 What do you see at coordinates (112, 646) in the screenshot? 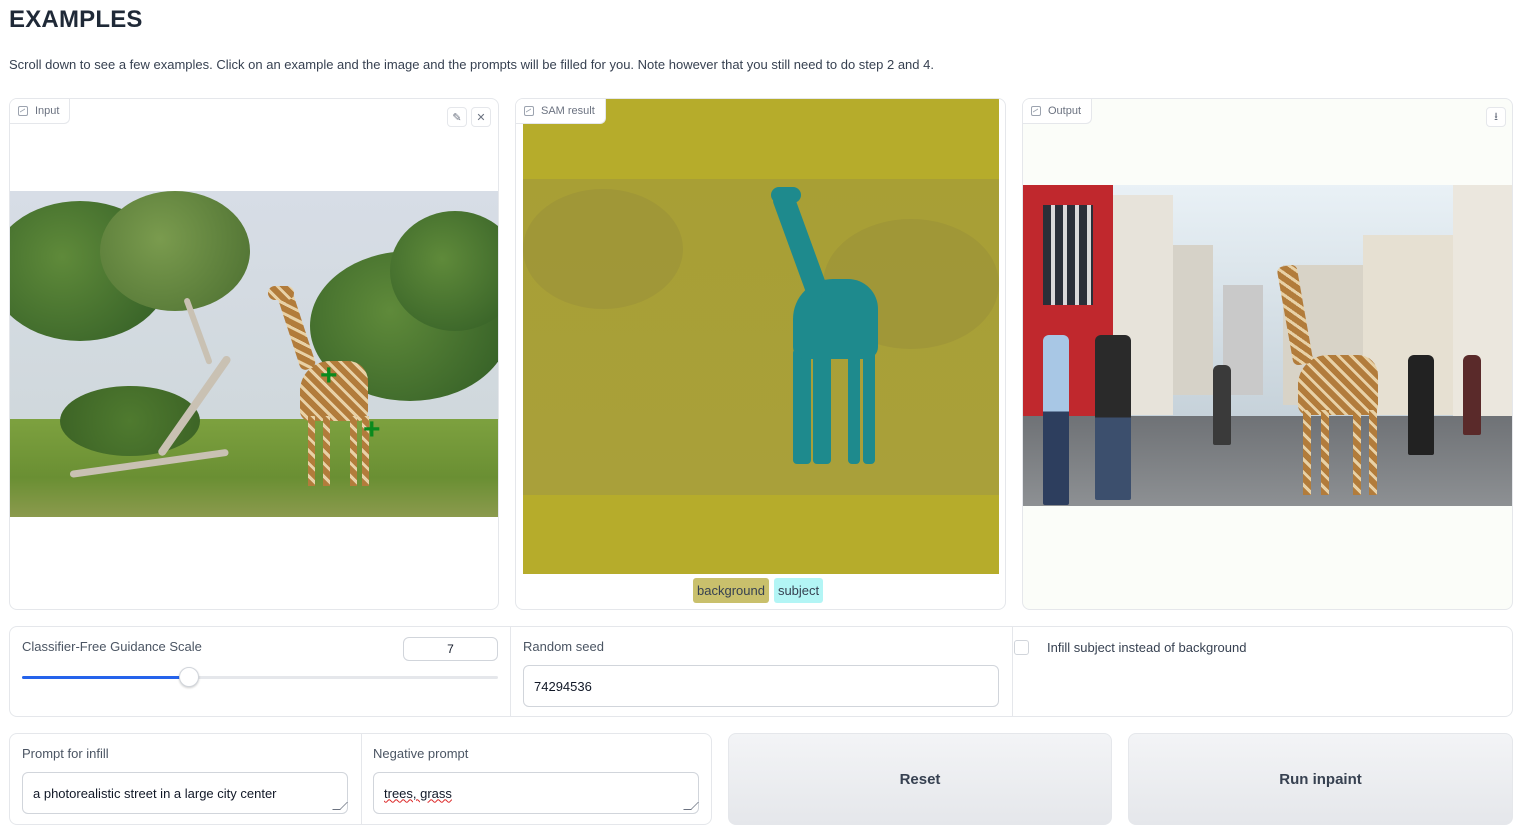
I see `guidance-label: Classifier-Free Guidance Scale` at bounding box center [112, 646].